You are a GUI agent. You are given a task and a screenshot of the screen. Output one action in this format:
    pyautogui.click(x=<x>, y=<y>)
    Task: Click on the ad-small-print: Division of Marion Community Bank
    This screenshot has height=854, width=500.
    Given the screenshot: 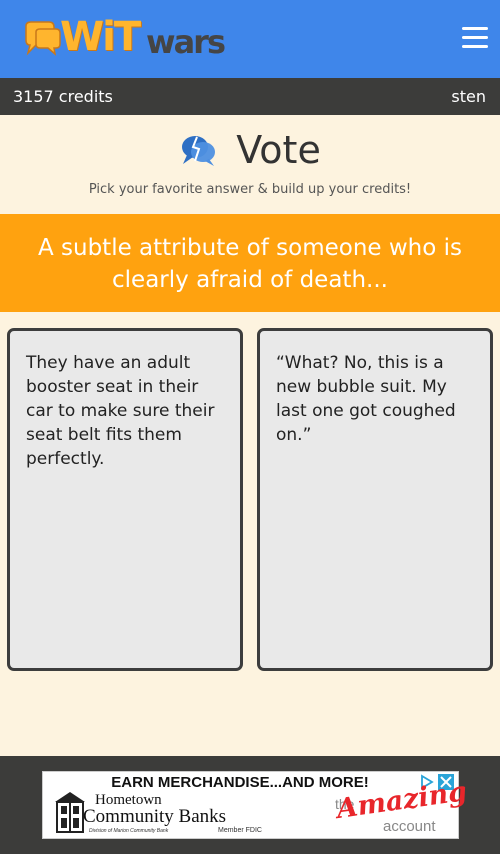 What is the action you would take?
    pyautogui.click(x=129, y=831)
    